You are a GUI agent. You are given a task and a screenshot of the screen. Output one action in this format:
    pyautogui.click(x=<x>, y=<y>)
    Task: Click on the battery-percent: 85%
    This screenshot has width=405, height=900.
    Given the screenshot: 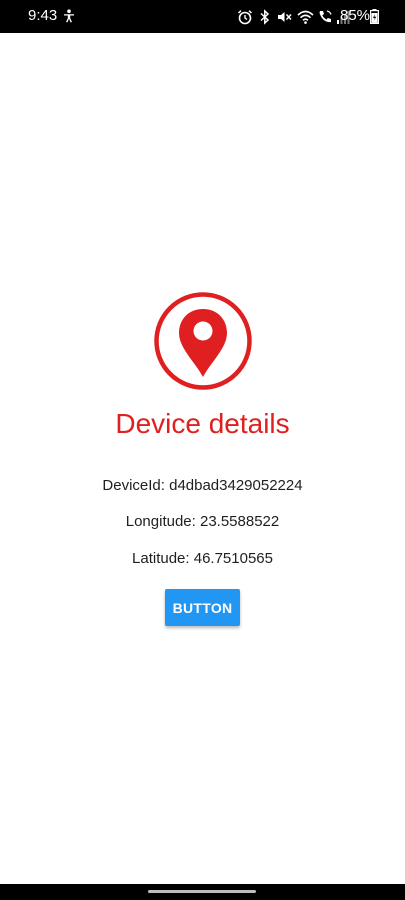 What is the action you would take?
    pyautogui.click(x=355, y=15)
    